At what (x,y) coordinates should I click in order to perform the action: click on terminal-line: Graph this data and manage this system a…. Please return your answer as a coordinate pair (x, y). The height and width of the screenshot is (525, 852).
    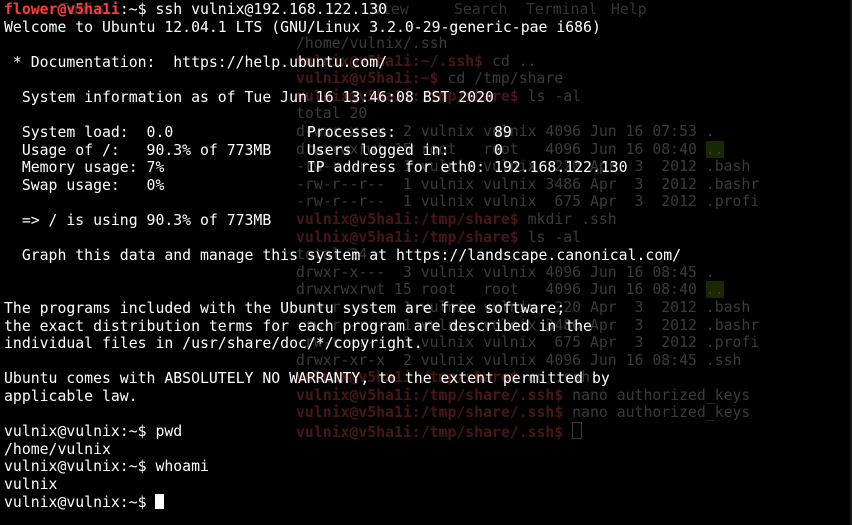
    Looking at the image, I should click on (342, 256).